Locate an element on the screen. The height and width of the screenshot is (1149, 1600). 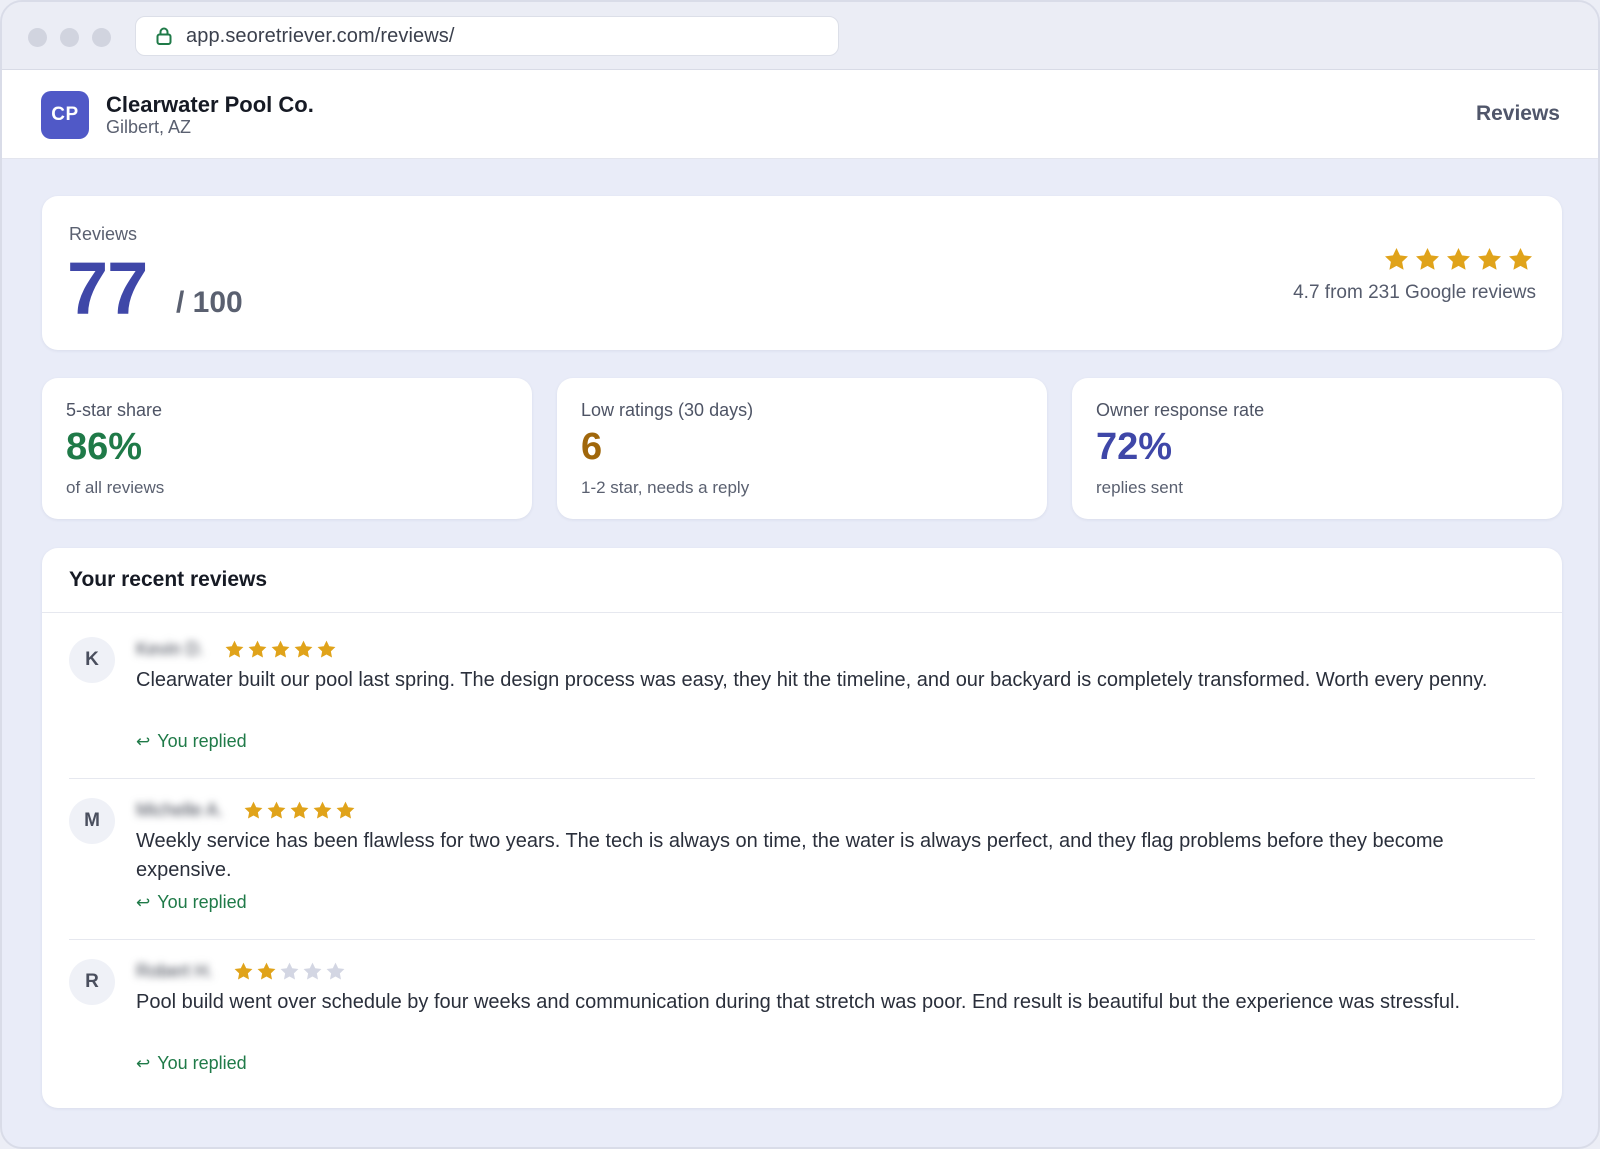
metric-label: 5-star share is located at coordinates (114, 410).